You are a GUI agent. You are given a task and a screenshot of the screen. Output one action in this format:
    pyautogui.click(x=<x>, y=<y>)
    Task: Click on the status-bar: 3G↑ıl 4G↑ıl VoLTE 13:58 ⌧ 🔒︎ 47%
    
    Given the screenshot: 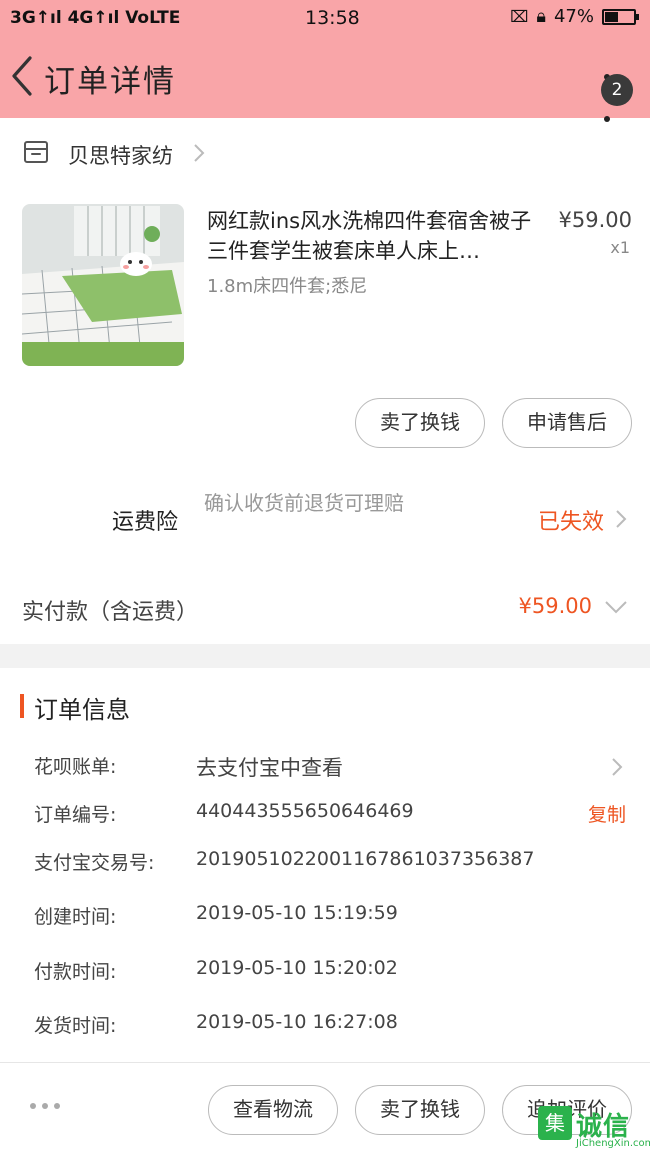 What is the action you would take?
    pyautogui.click(x=325, y=18)
    